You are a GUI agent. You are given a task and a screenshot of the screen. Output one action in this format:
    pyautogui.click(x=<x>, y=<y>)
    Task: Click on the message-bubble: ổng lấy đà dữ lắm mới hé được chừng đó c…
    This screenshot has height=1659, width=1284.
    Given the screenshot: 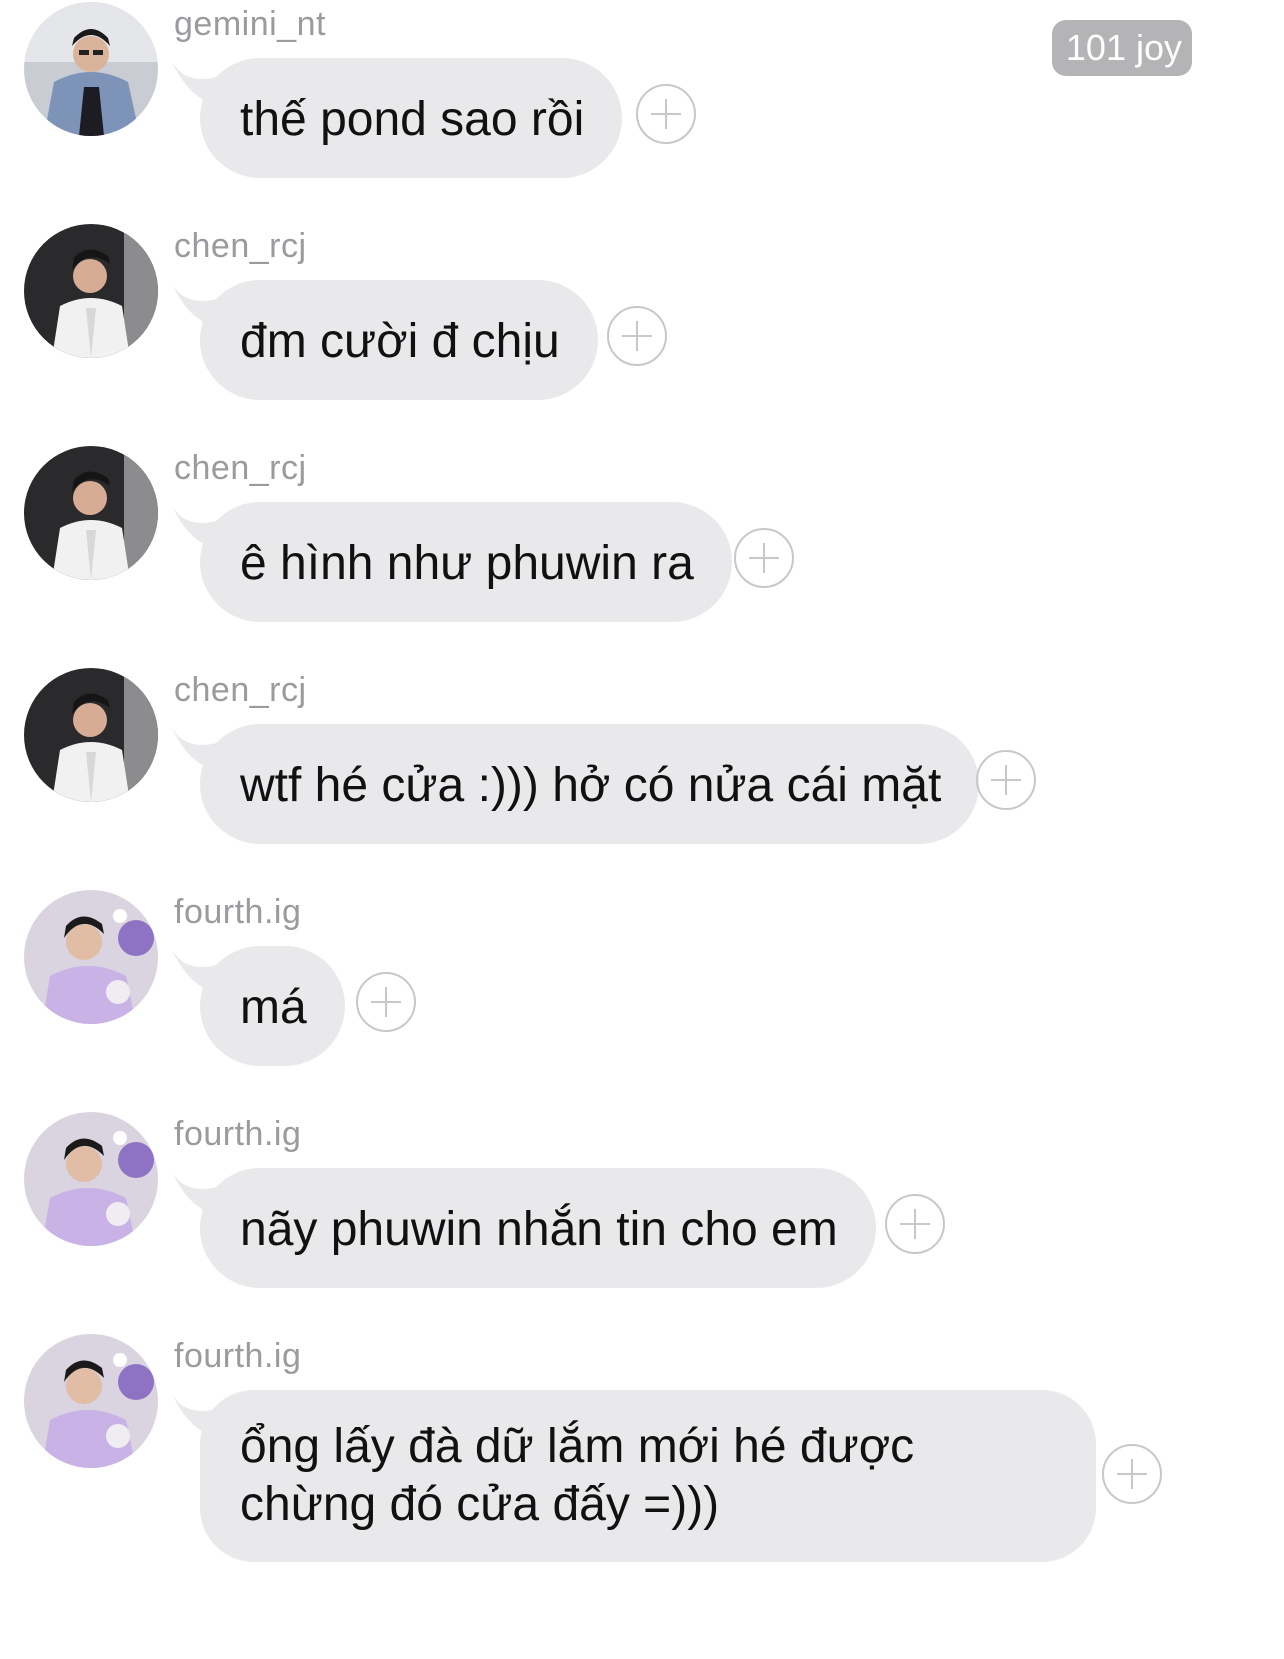 What is the action you would take?
    pyautogui.click(x=648, y=1476)
    